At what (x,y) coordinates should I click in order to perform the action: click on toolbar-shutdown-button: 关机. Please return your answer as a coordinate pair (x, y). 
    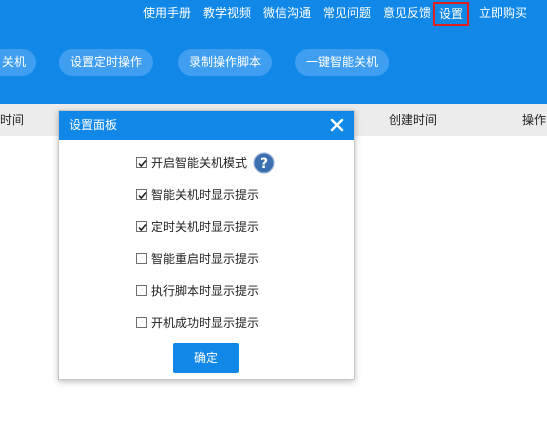
    Looking at the image, I should click on (18, 62).